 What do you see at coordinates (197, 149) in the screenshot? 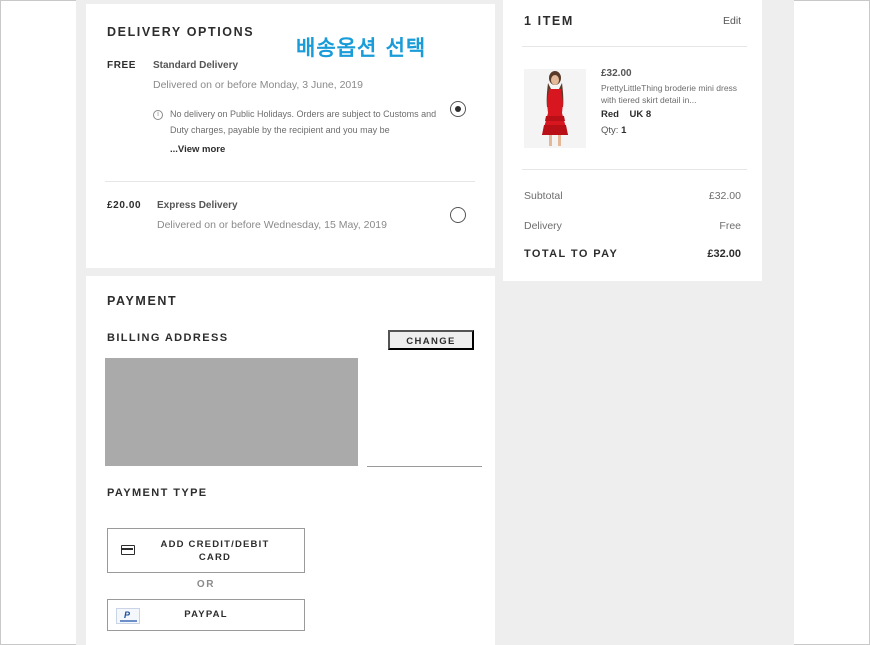
I see `view-more-link: ...View more` at bounding box center [197, 149].